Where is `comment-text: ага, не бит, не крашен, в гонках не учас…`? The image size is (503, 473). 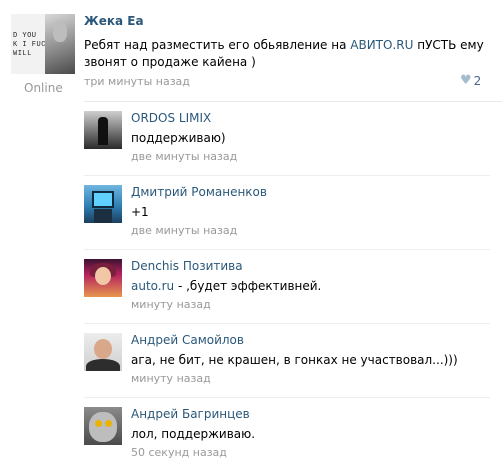 comment-text: ага, не бит, не крашен, в гонках не учас… is located at coordinates (294, 360).